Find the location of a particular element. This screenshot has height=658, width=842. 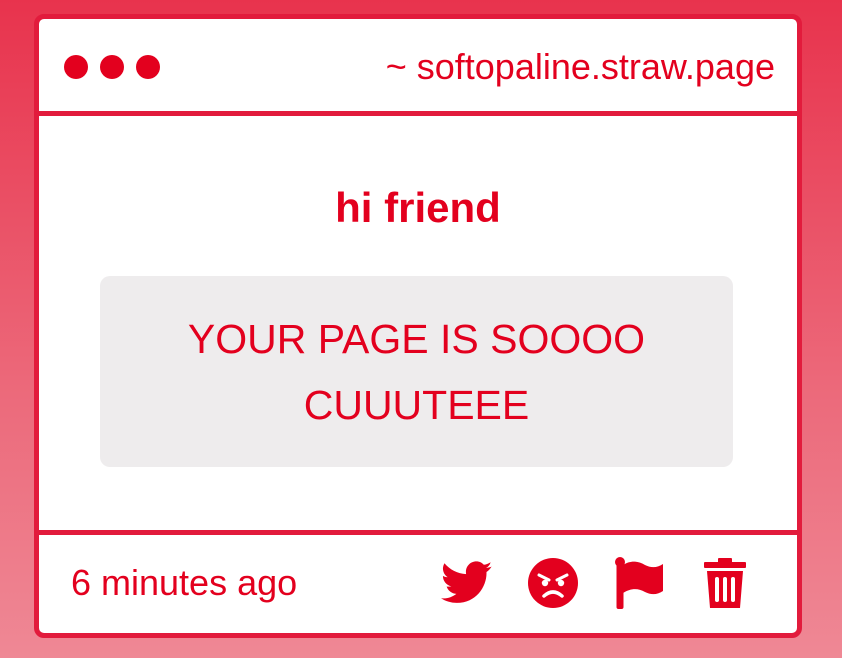

twitter-icon is located at coordinates (467, 582).